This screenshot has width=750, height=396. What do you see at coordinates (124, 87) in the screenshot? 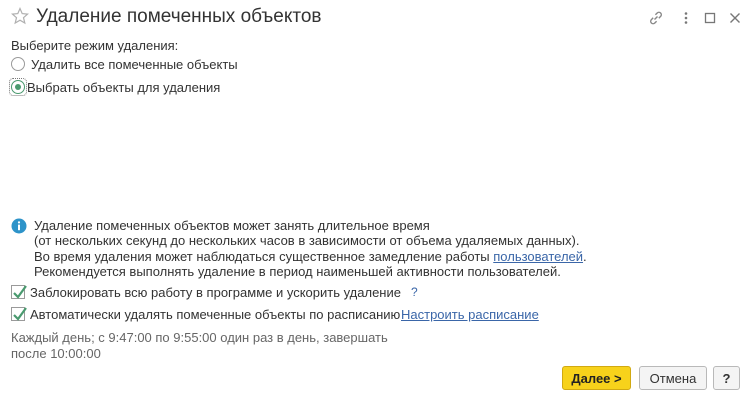
I see `radio-label: Выбрать объекты для удаления` at bounding box center [124, 87].